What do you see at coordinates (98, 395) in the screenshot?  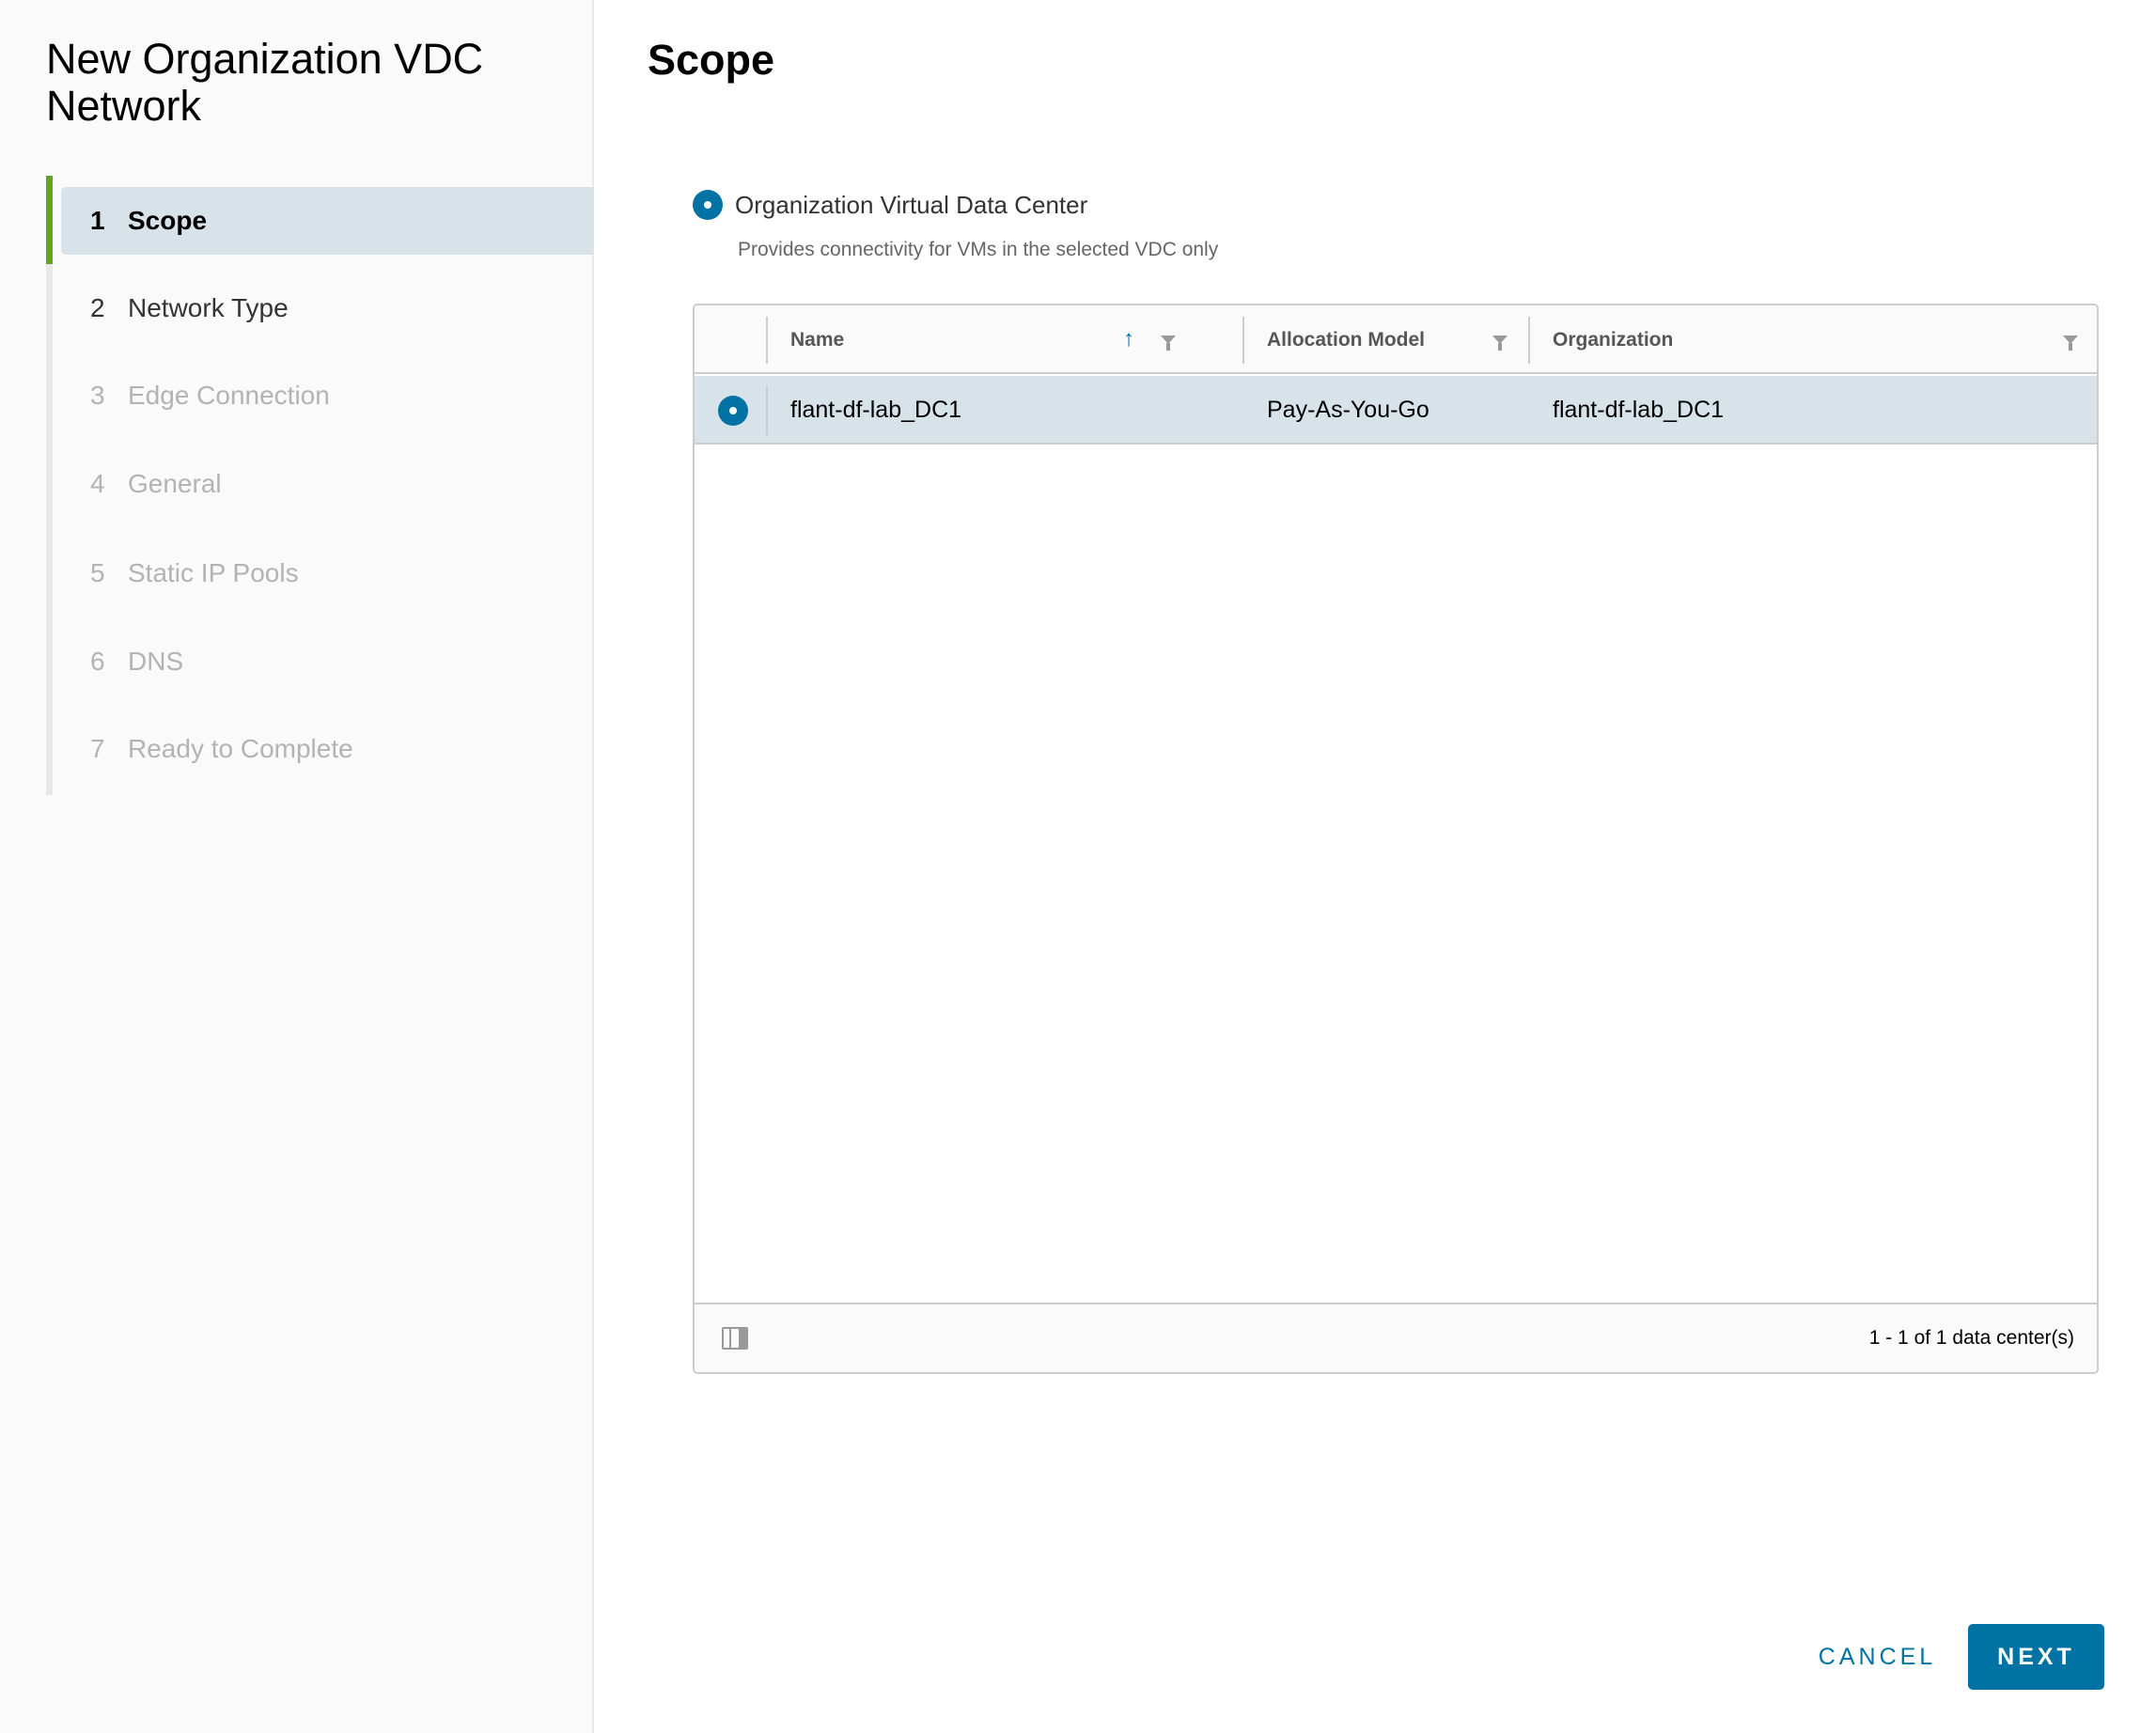 I see `step-number: 3` at bounding box center [98, 395].